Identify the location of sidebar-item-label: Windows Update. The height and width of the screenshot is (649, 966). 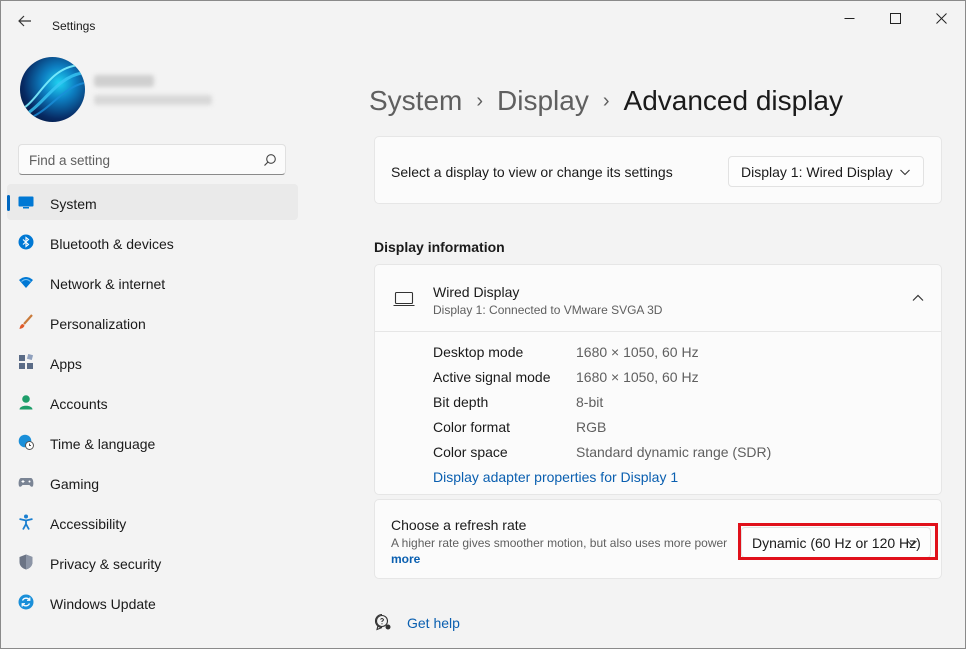
(103, 604).